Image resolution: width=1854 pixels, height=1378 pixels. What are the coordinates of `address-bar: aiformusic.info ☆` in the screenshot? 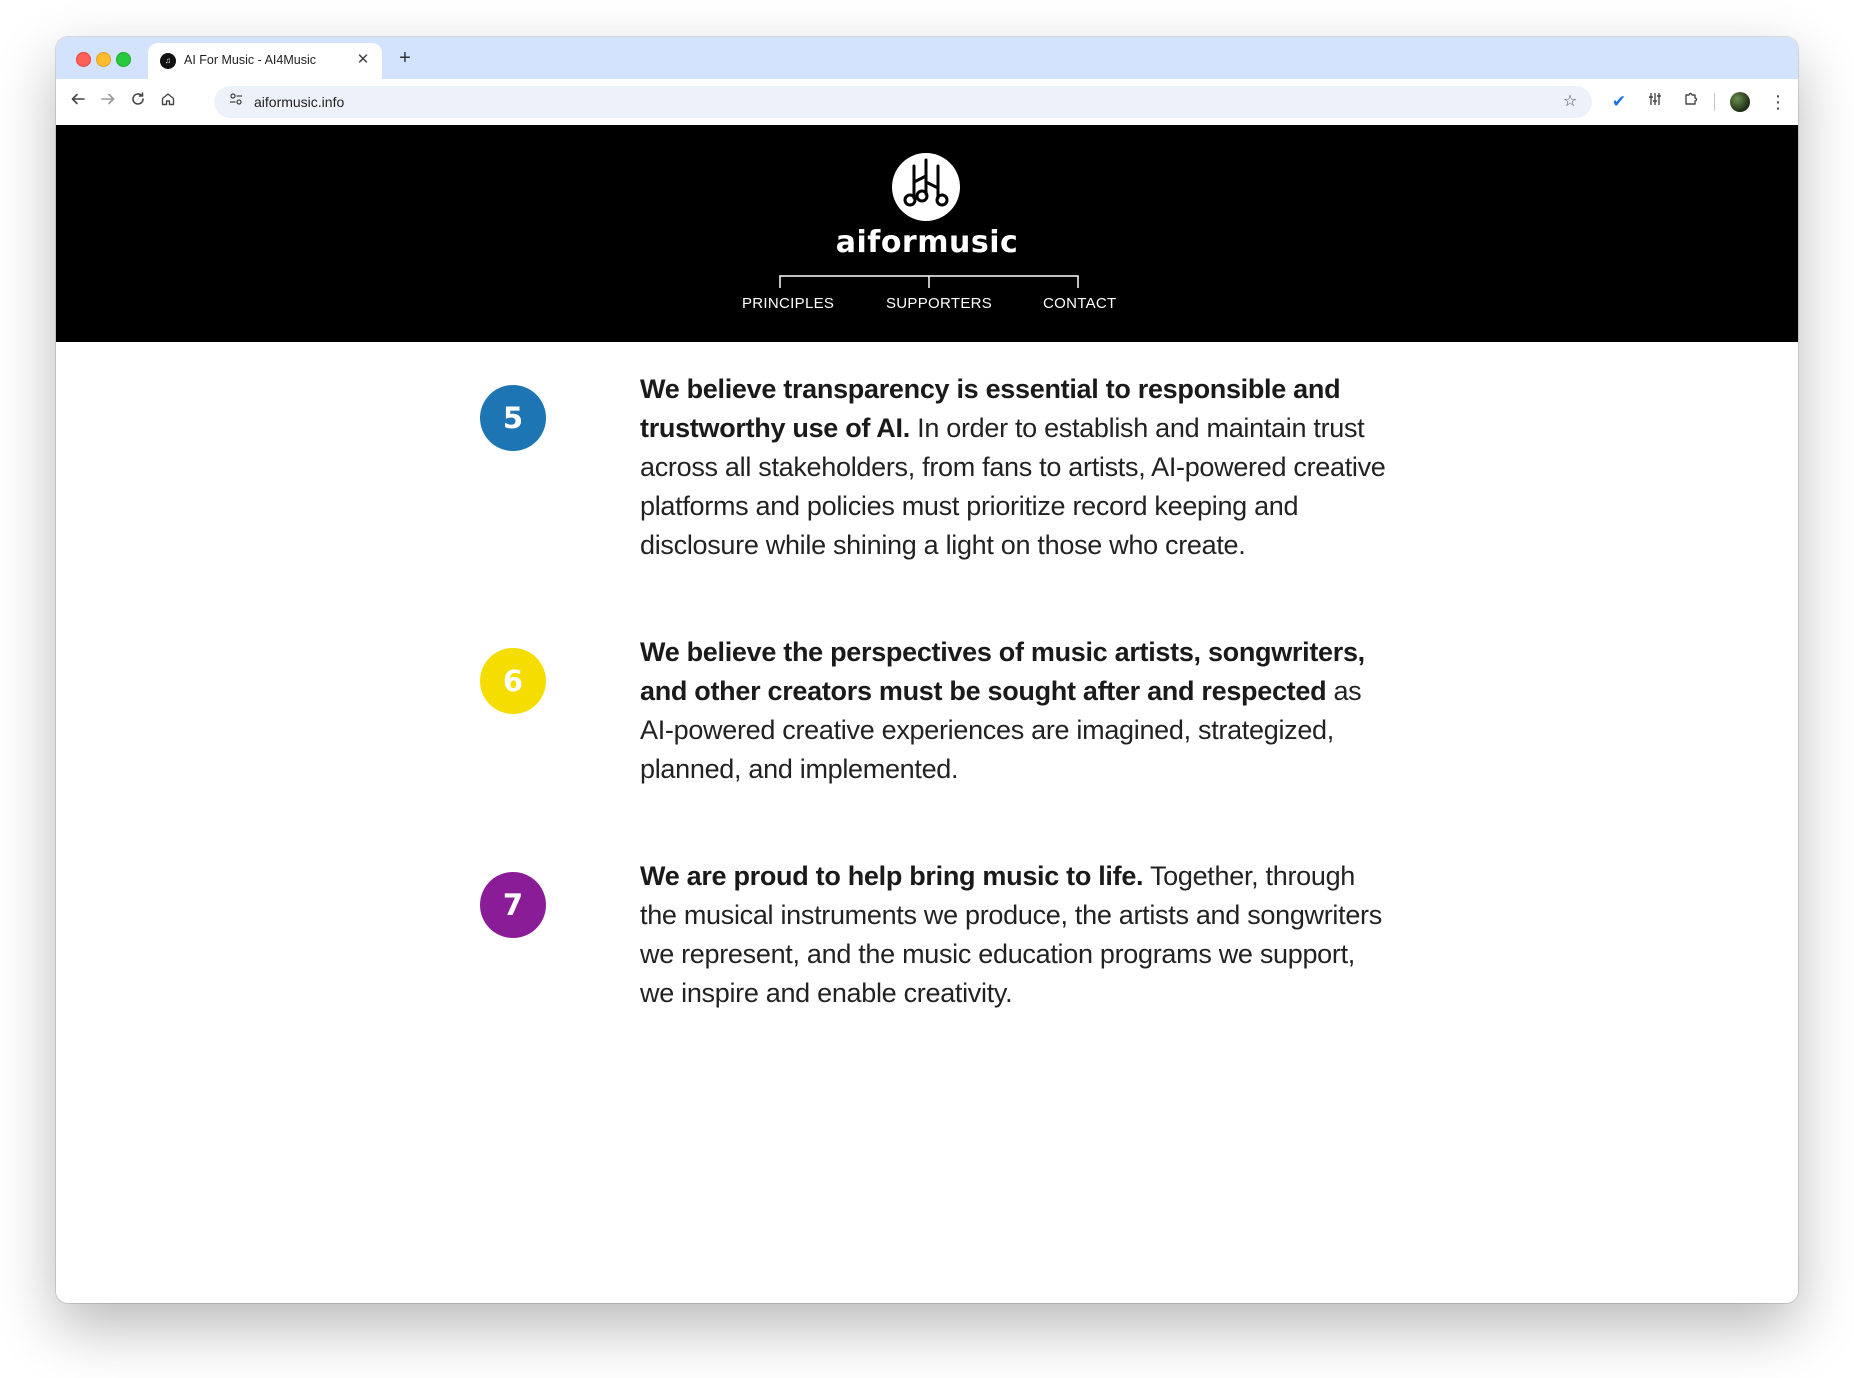 It's located at (903, 102).